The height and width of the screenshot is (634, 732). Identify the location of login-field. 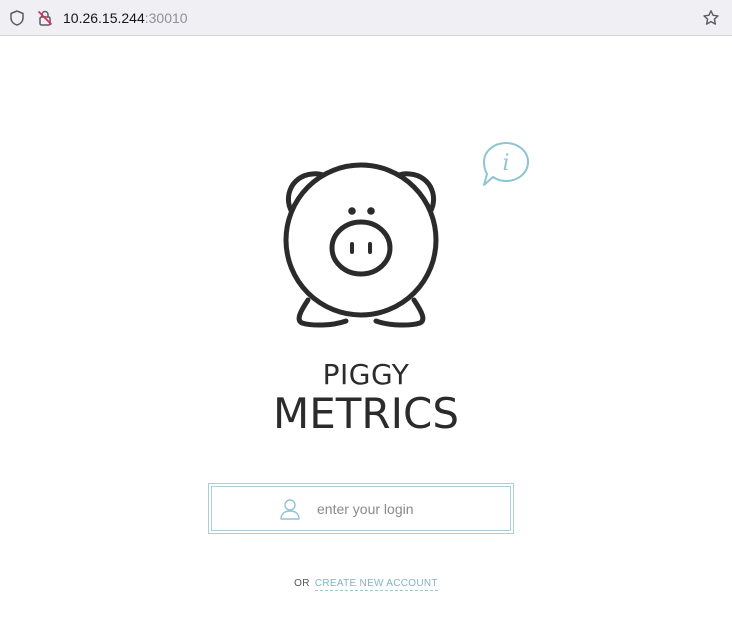
(361, 508).